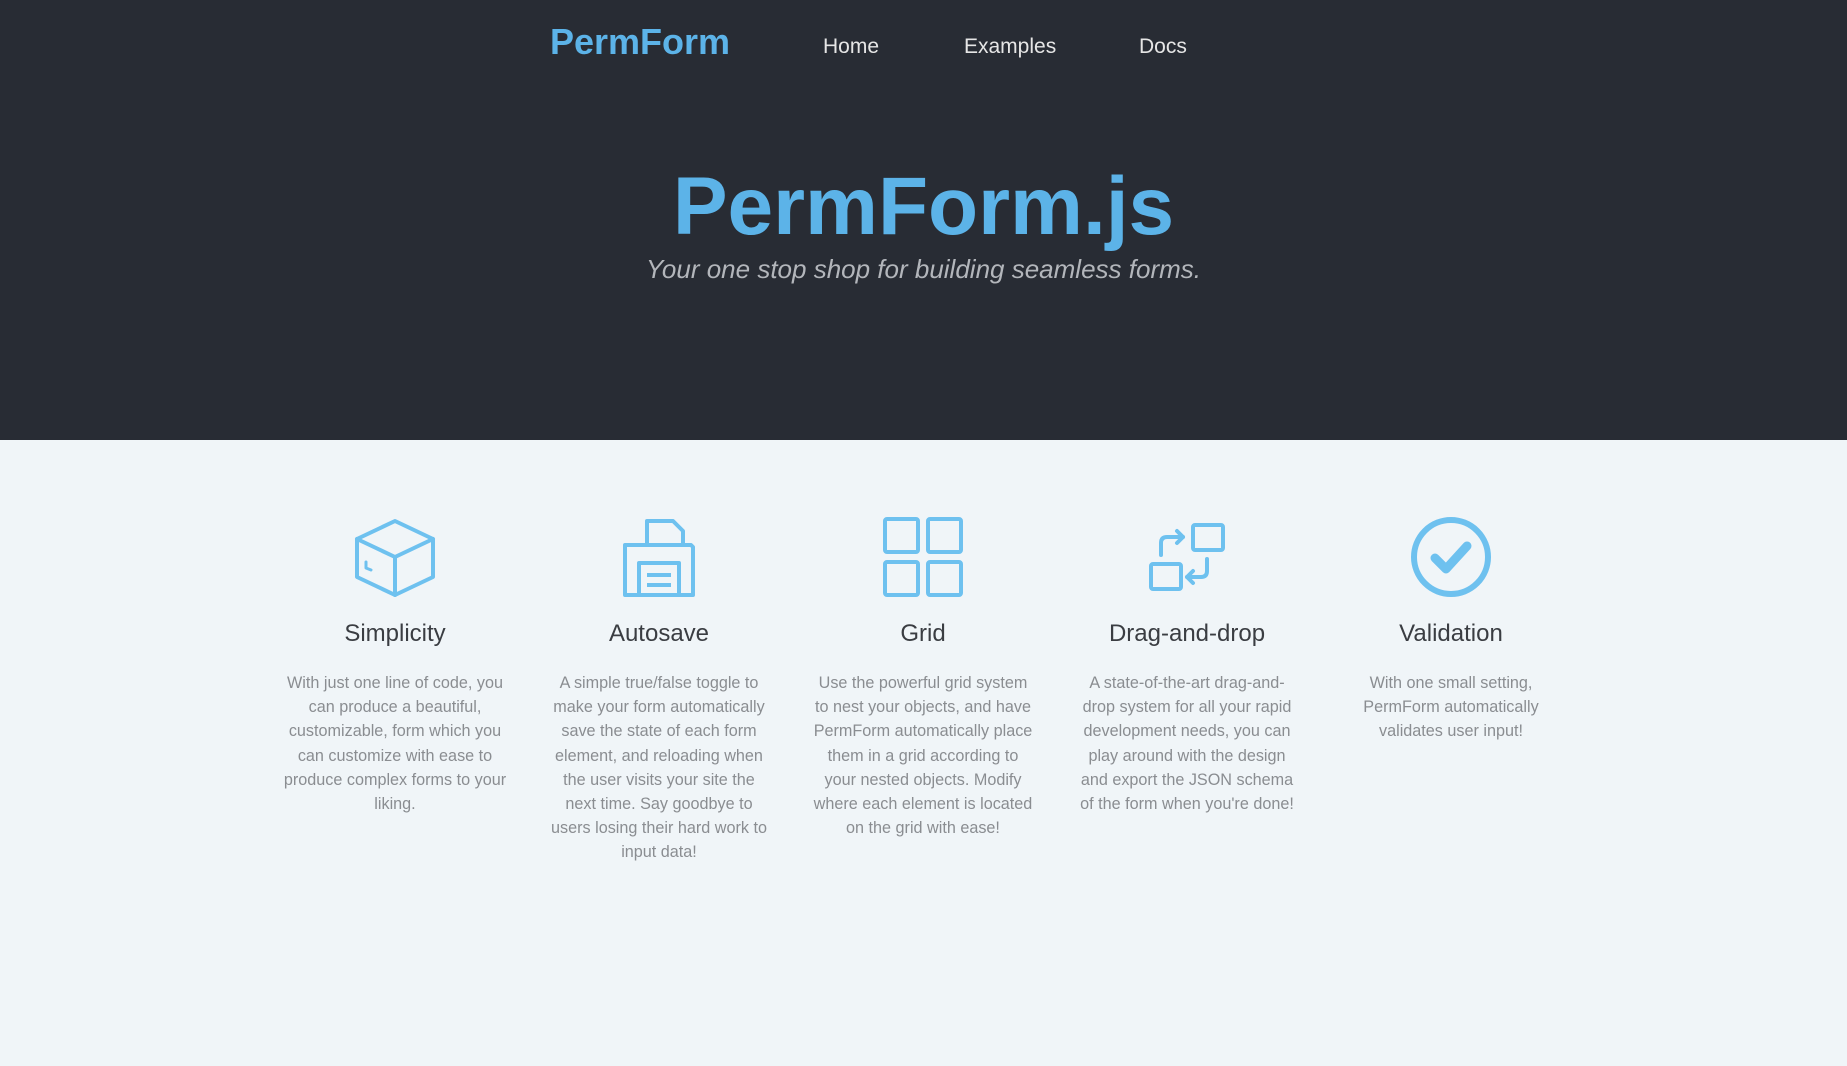  Describe the element at coordinates (640, 42) in the screenshot. I see `brand-logo-link: PermForm` at that location.